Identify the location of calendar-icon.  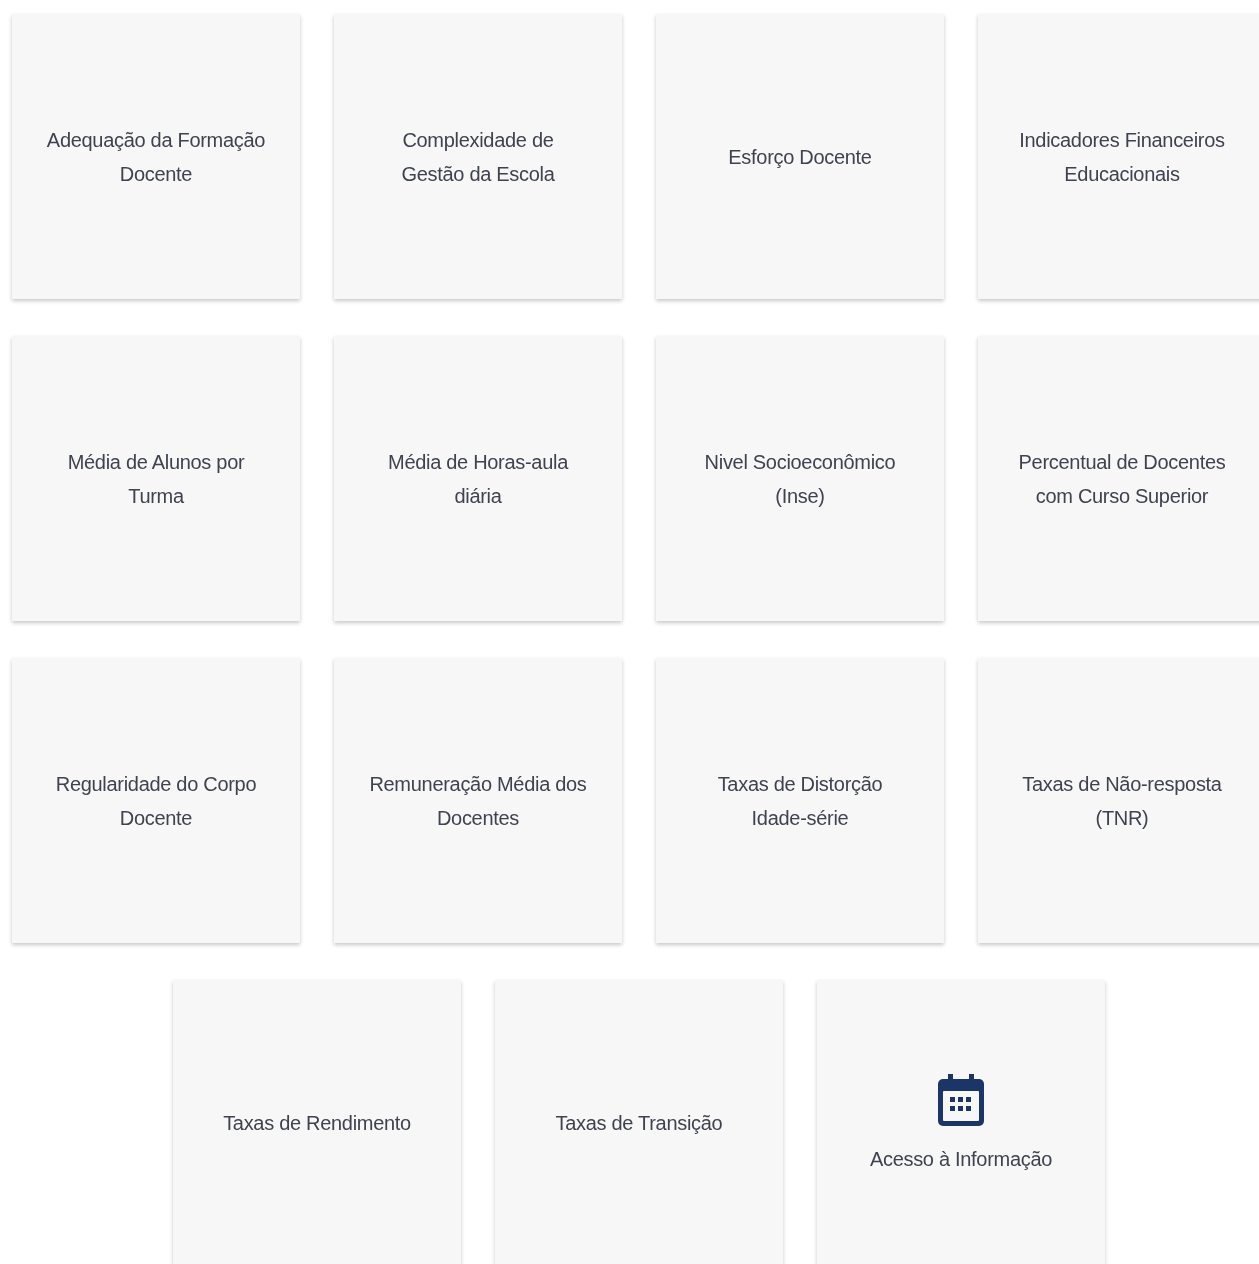
(961, 1100).